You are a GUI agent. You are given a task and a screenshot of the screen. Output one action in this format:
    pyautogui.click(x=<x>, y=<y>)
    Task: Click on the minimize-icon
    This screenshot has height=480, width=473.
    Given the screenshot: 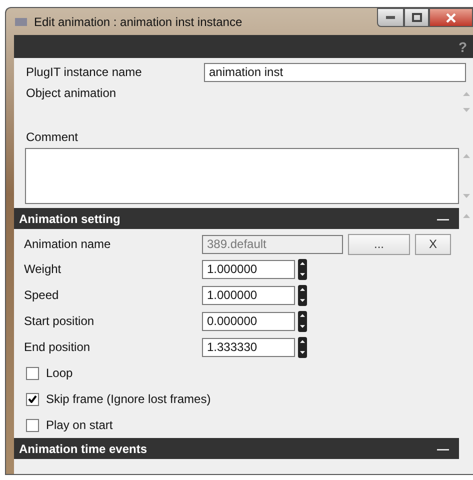 What is the action you would take?
    pyautogui.click(x=390, y=17)
    